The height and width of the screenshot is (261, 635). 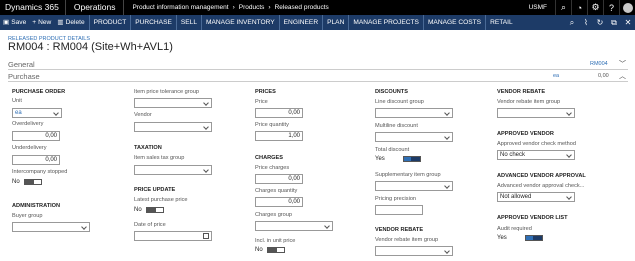 I want to click on price-field: 0,00, so click(x=279, y=113).